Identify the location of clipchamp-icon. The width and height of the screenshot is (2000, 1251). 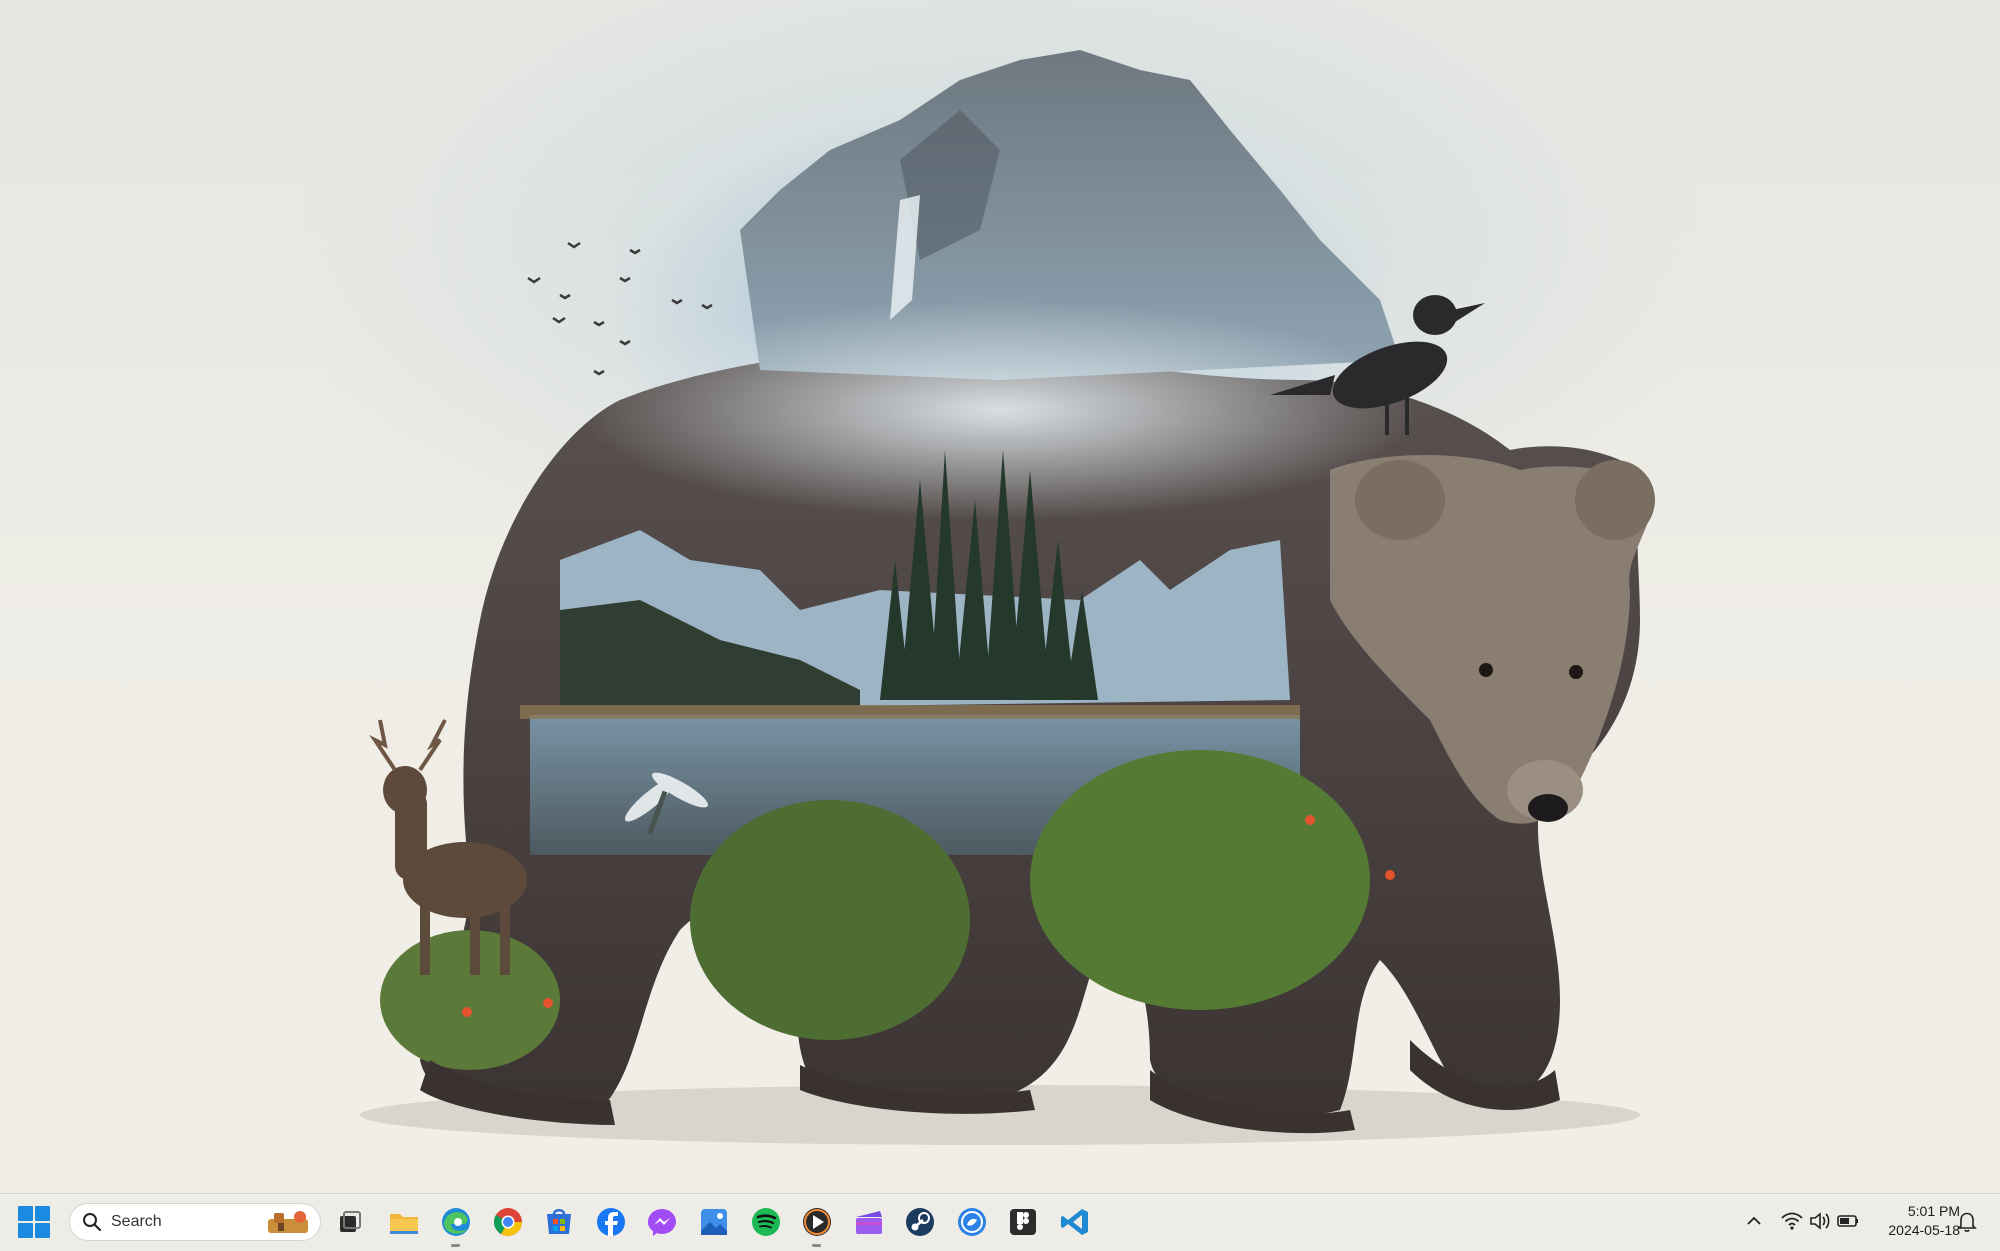
(869, 1222).